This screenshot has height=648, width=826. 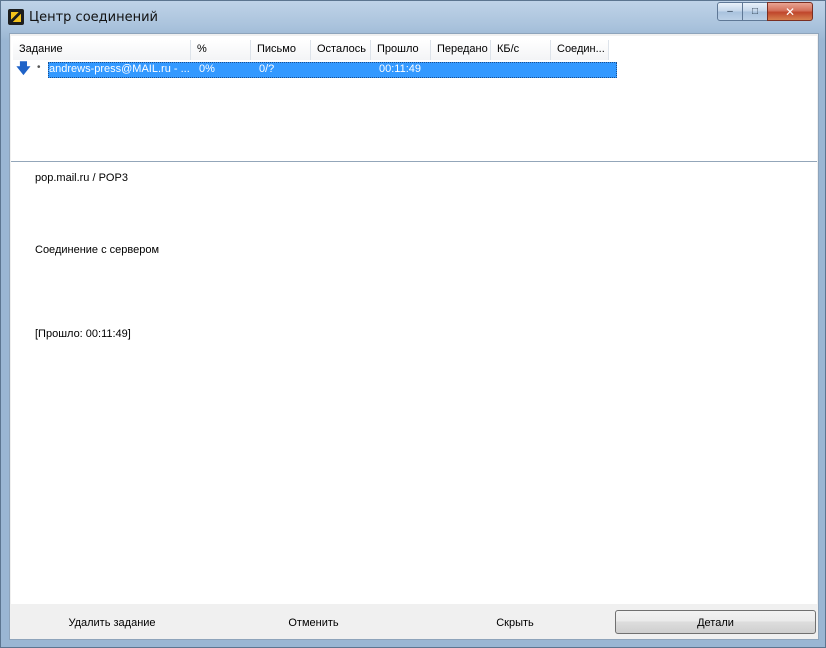 I want to click on column-header-speed: КБ/с, so click(x=521, y=50).